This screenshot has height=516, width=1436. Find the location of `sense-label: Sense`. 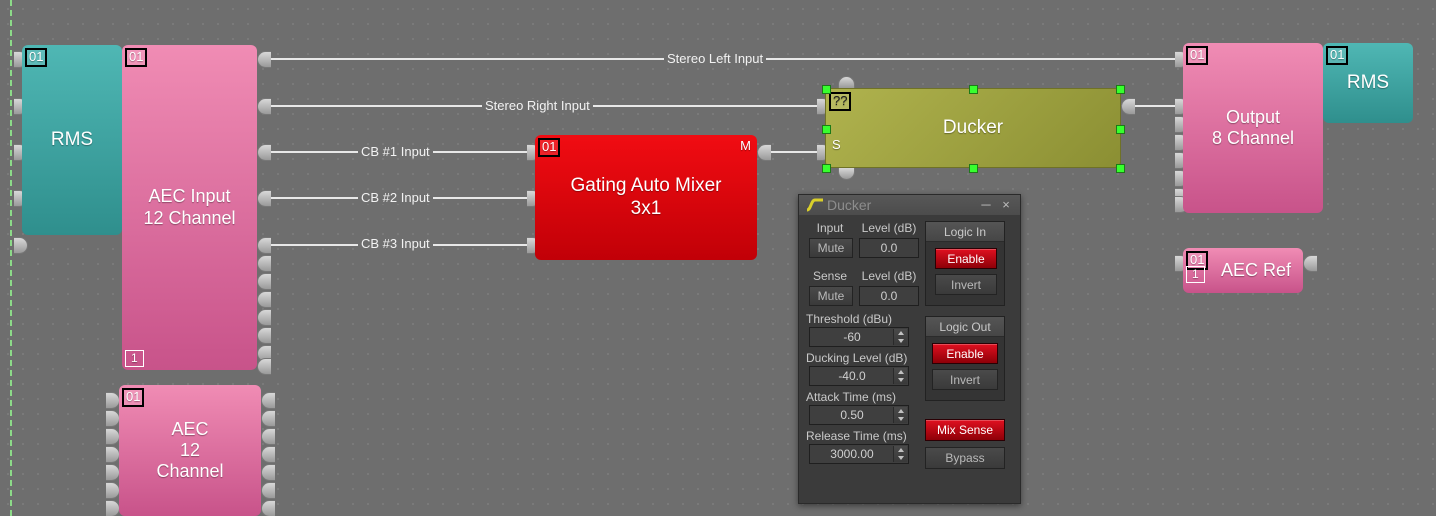

sense-label: Sense is located at coordinates (830, 276).